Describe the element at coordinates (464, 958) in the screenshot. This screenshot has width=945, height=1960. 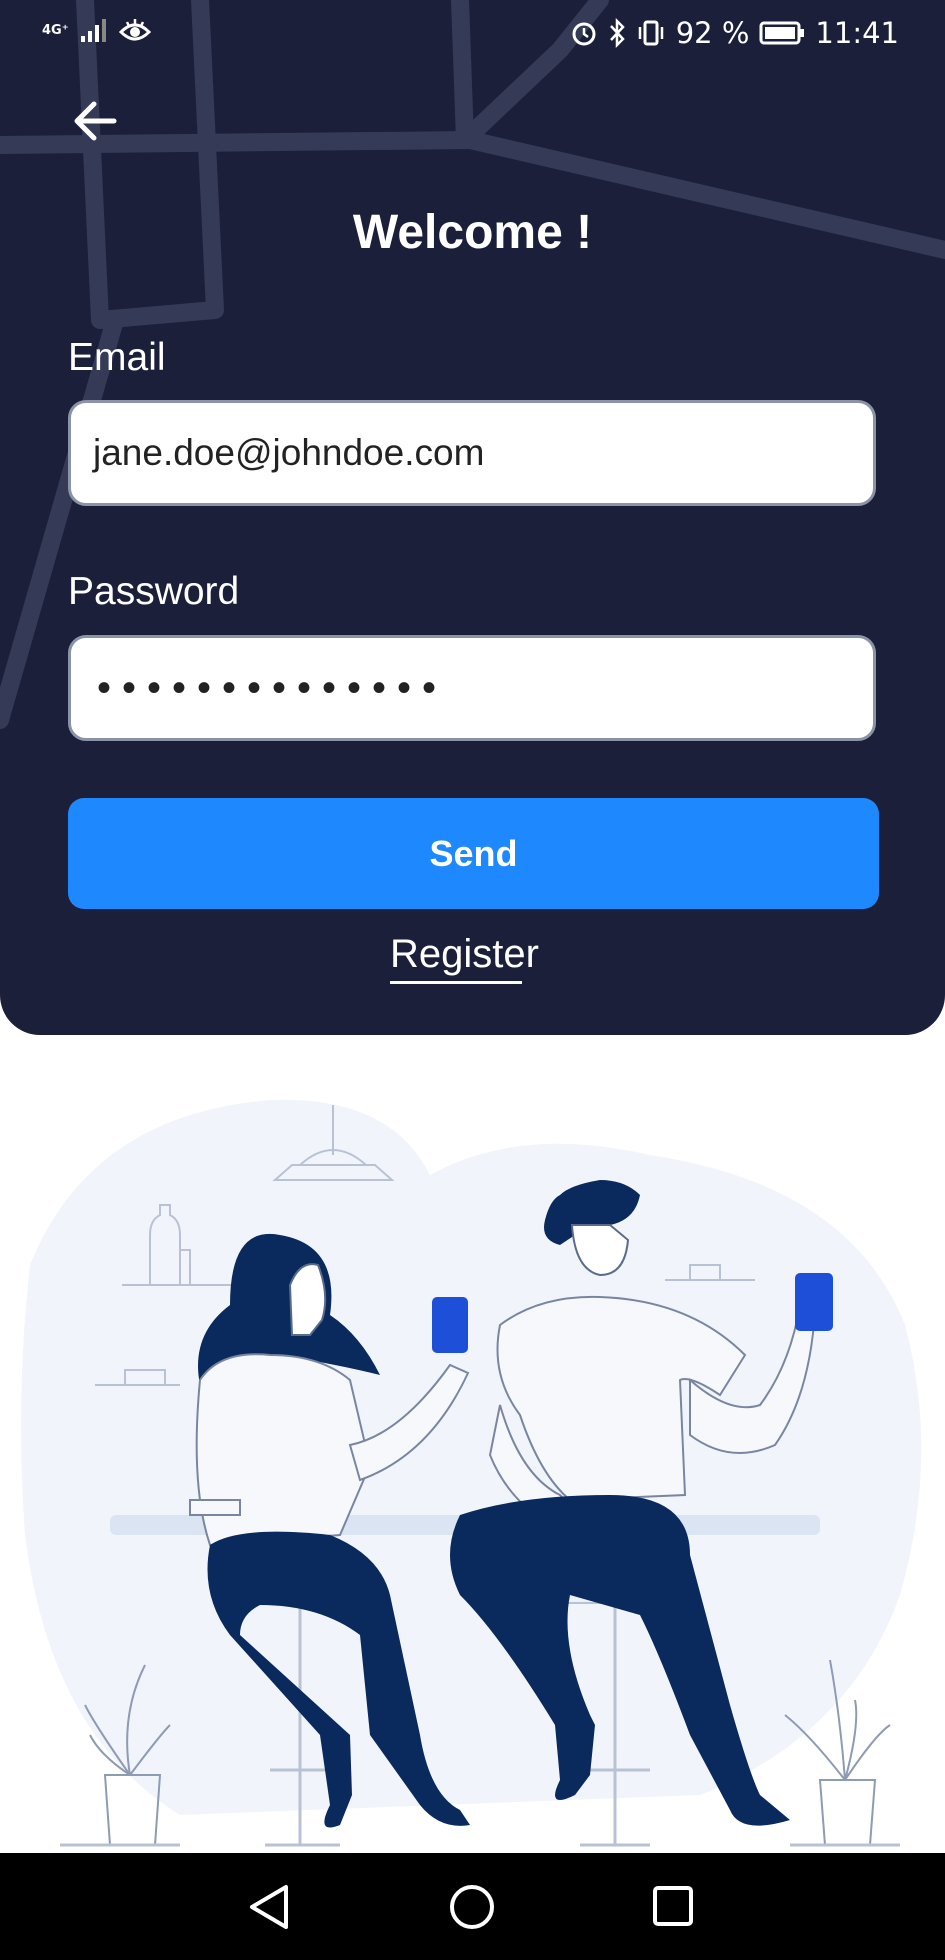
I see `register-link: Register` at that location.